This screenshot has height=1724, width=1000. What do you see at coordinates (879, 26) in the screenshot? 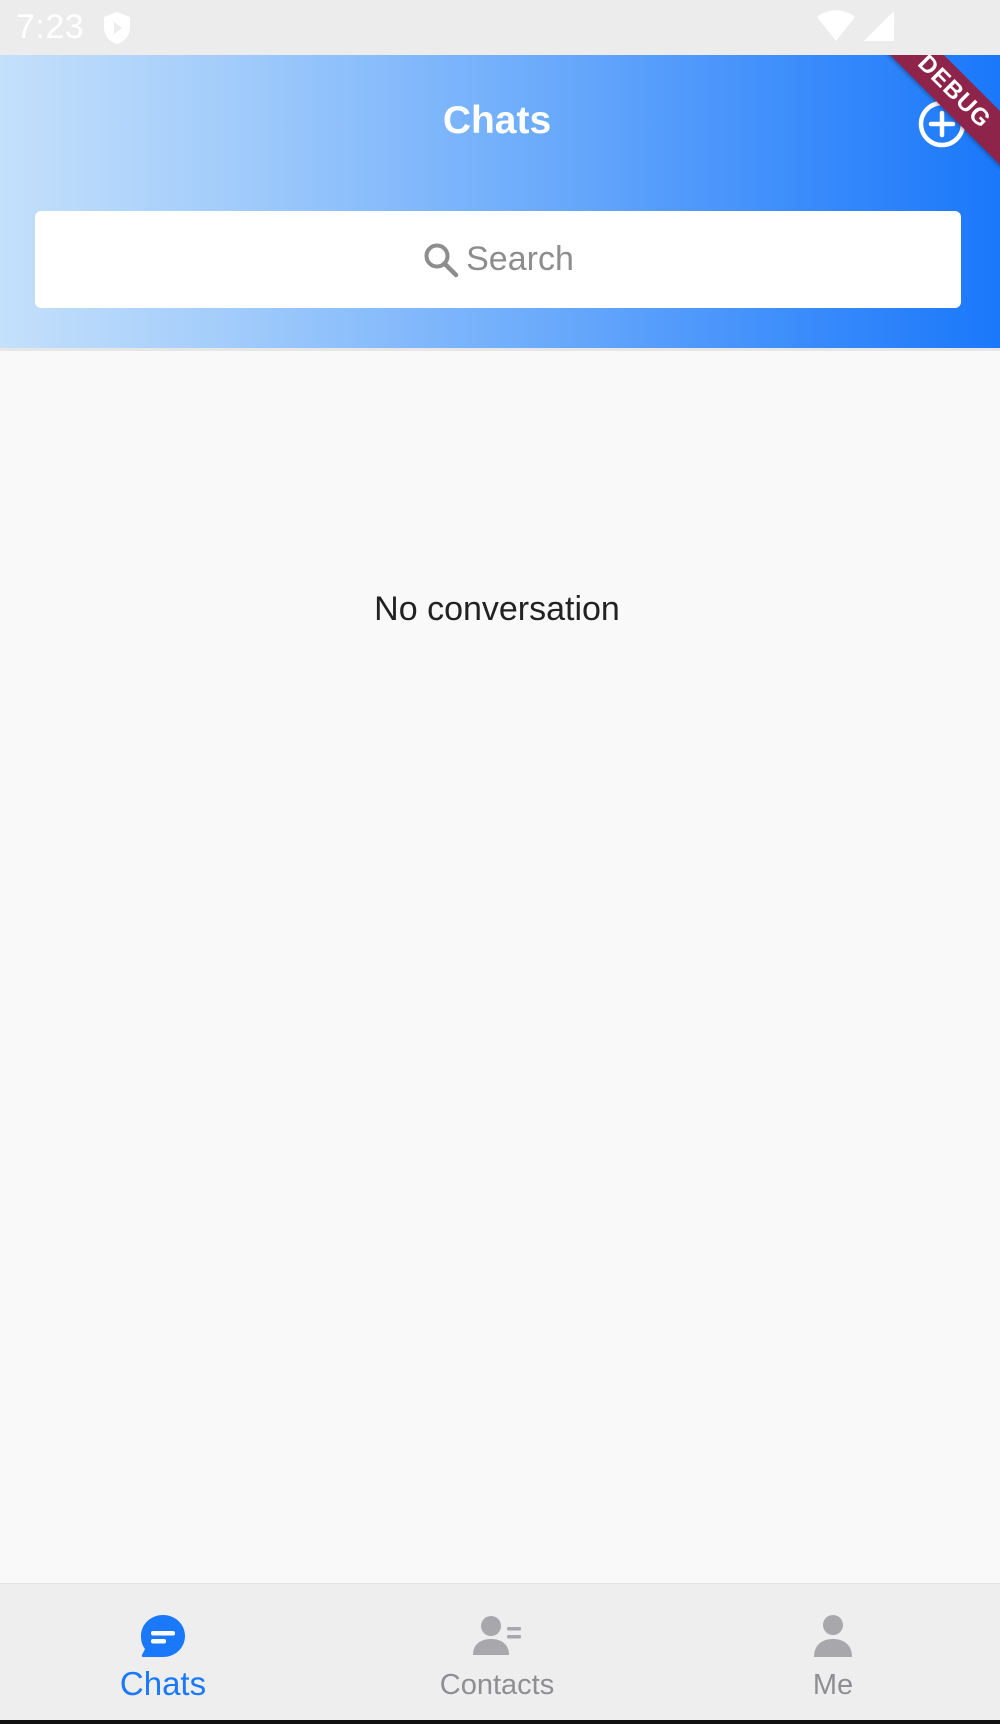
I see `cell-signal-icon` at bounding box center [879, 26].